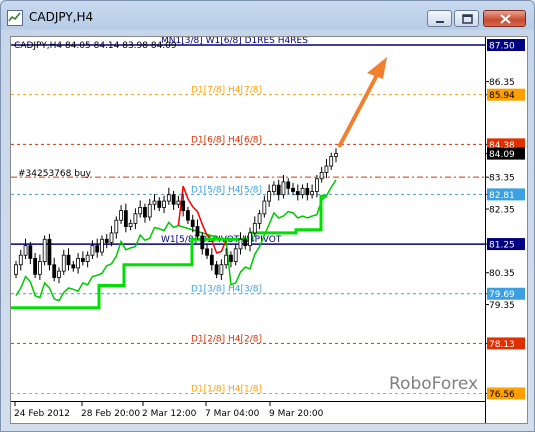 This screenshot has height=432, width=535. What do you see at coordinates (502, 246) in the screenshot?
I see `price-tag-label: 81.25` at bounding box center [502, 246].